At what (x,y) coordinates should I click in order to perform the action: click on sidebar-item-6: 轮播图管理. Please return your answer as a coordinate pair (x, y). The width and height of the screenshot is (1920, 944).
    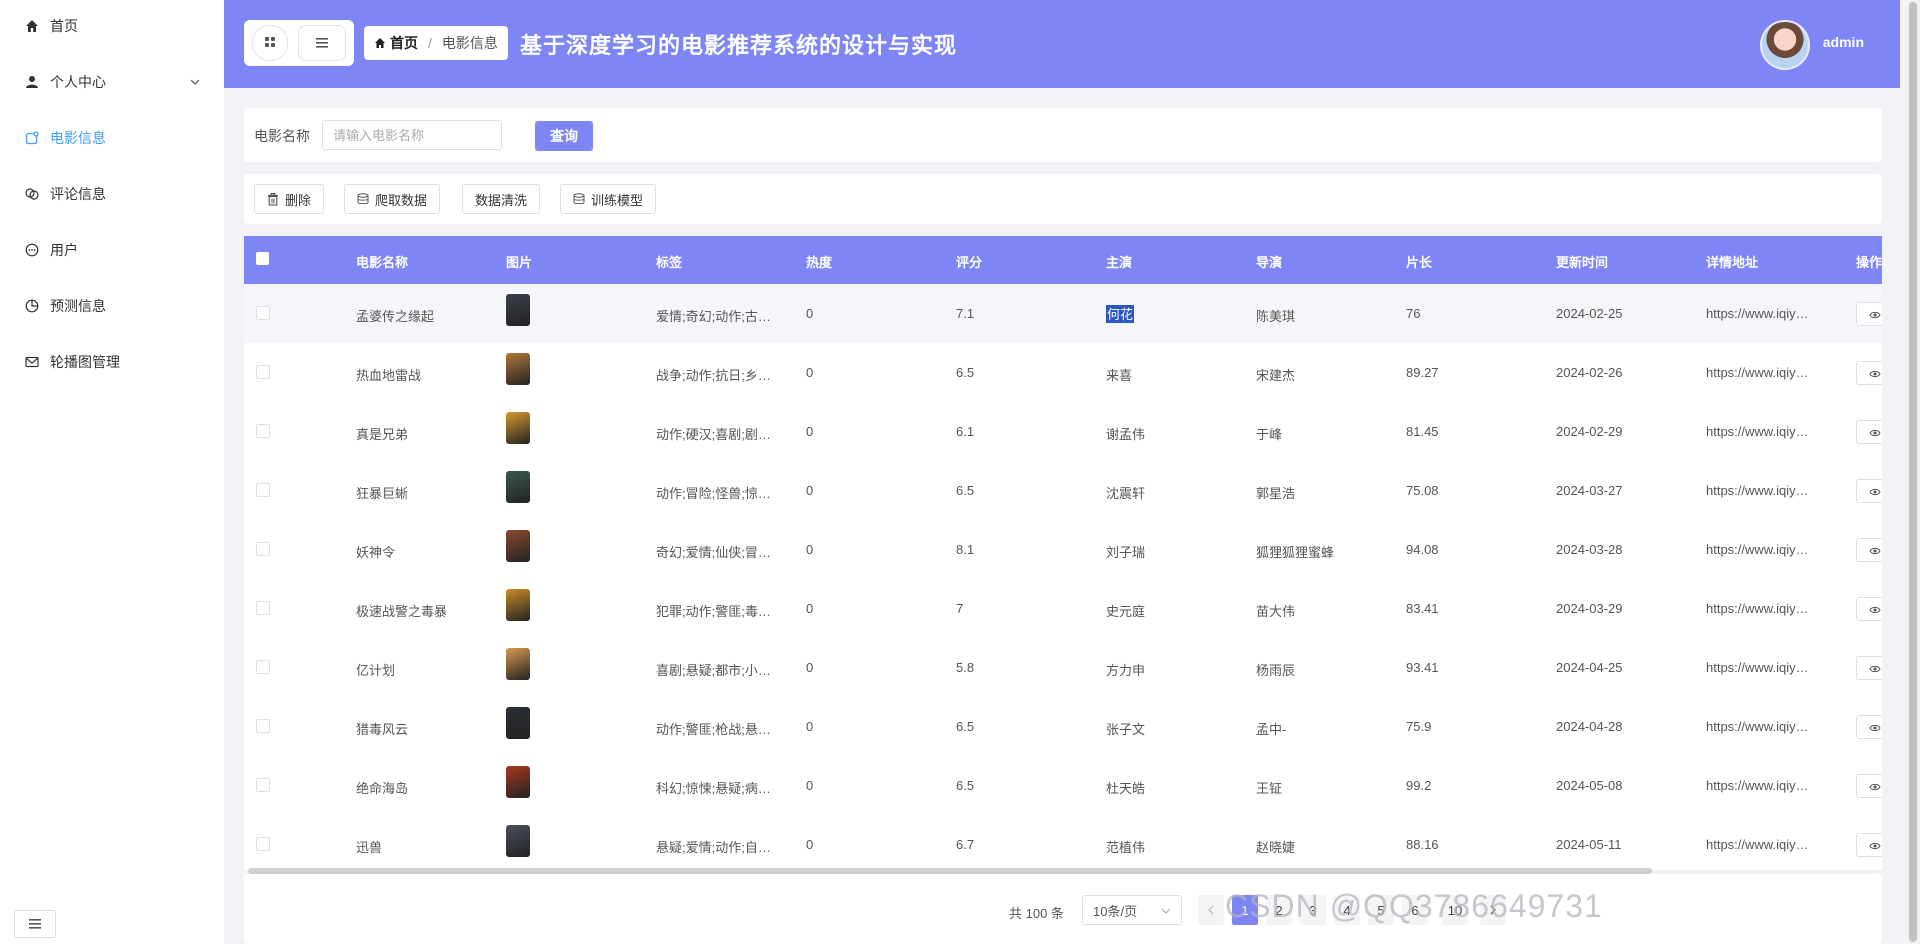
    Looking at the image, I should click on (112, 362).